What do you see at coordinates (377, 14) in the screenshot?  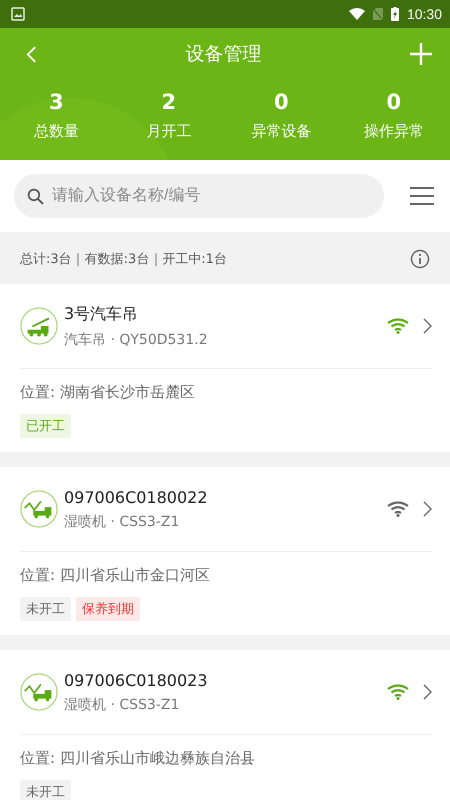 I see `no-sim-icon` at bounding box center [377, 14].